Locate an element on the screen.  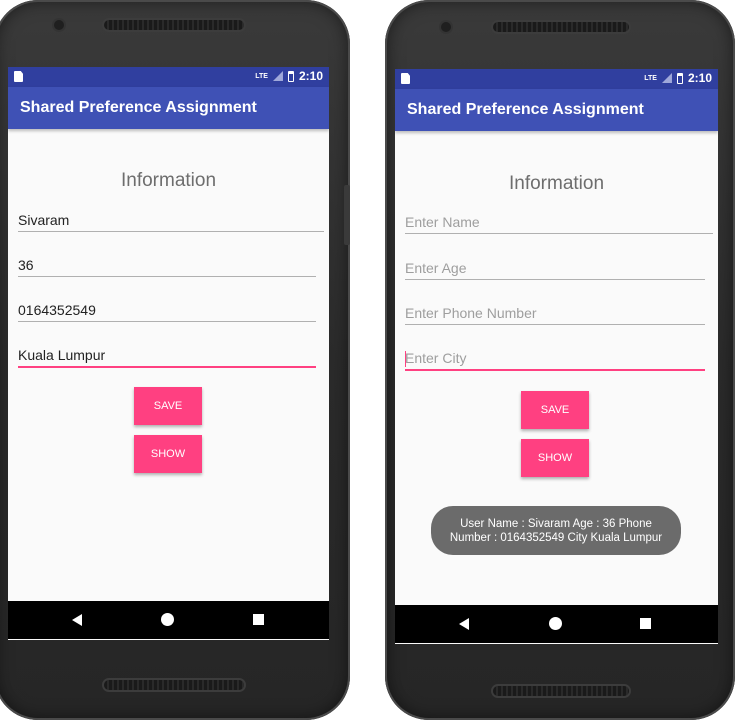
left-phone-side-button is located at coordinates (347, 215).